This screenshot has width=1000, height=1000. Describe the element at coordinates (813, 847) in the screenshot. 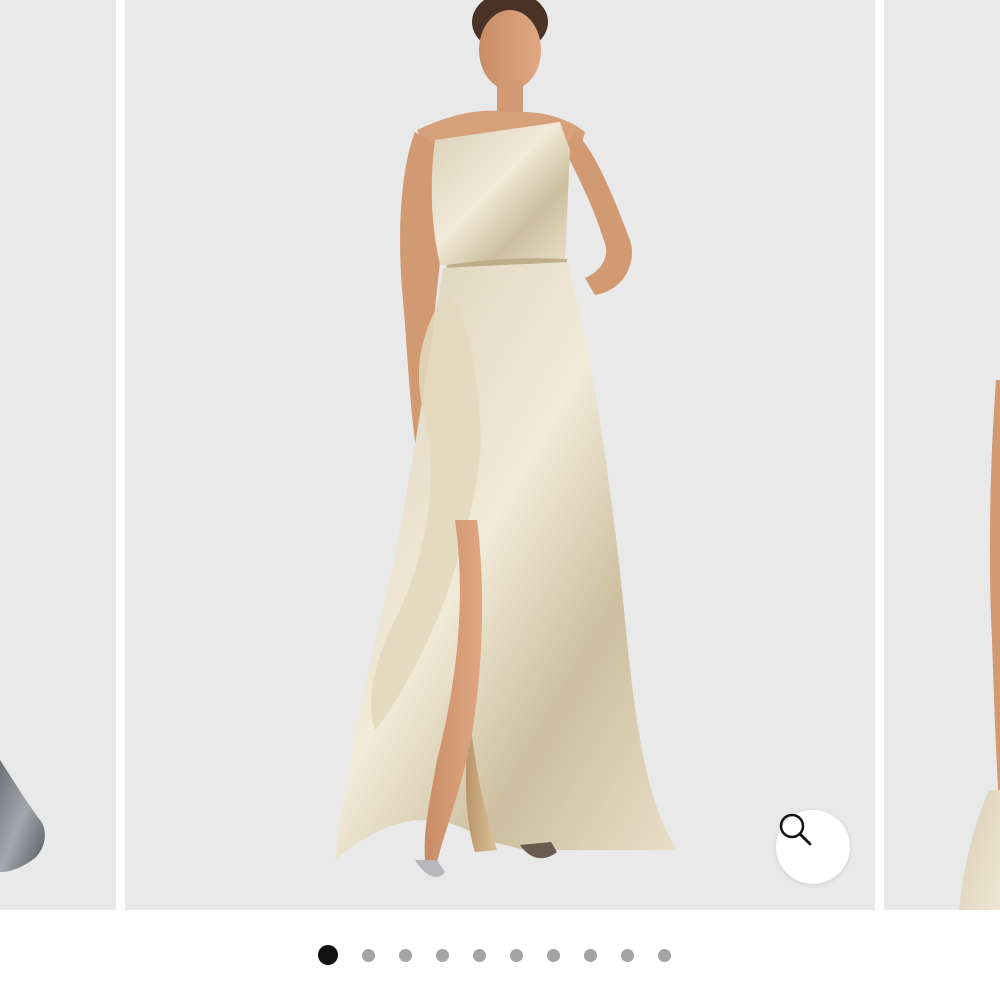

I see `zoom-button` at that location.